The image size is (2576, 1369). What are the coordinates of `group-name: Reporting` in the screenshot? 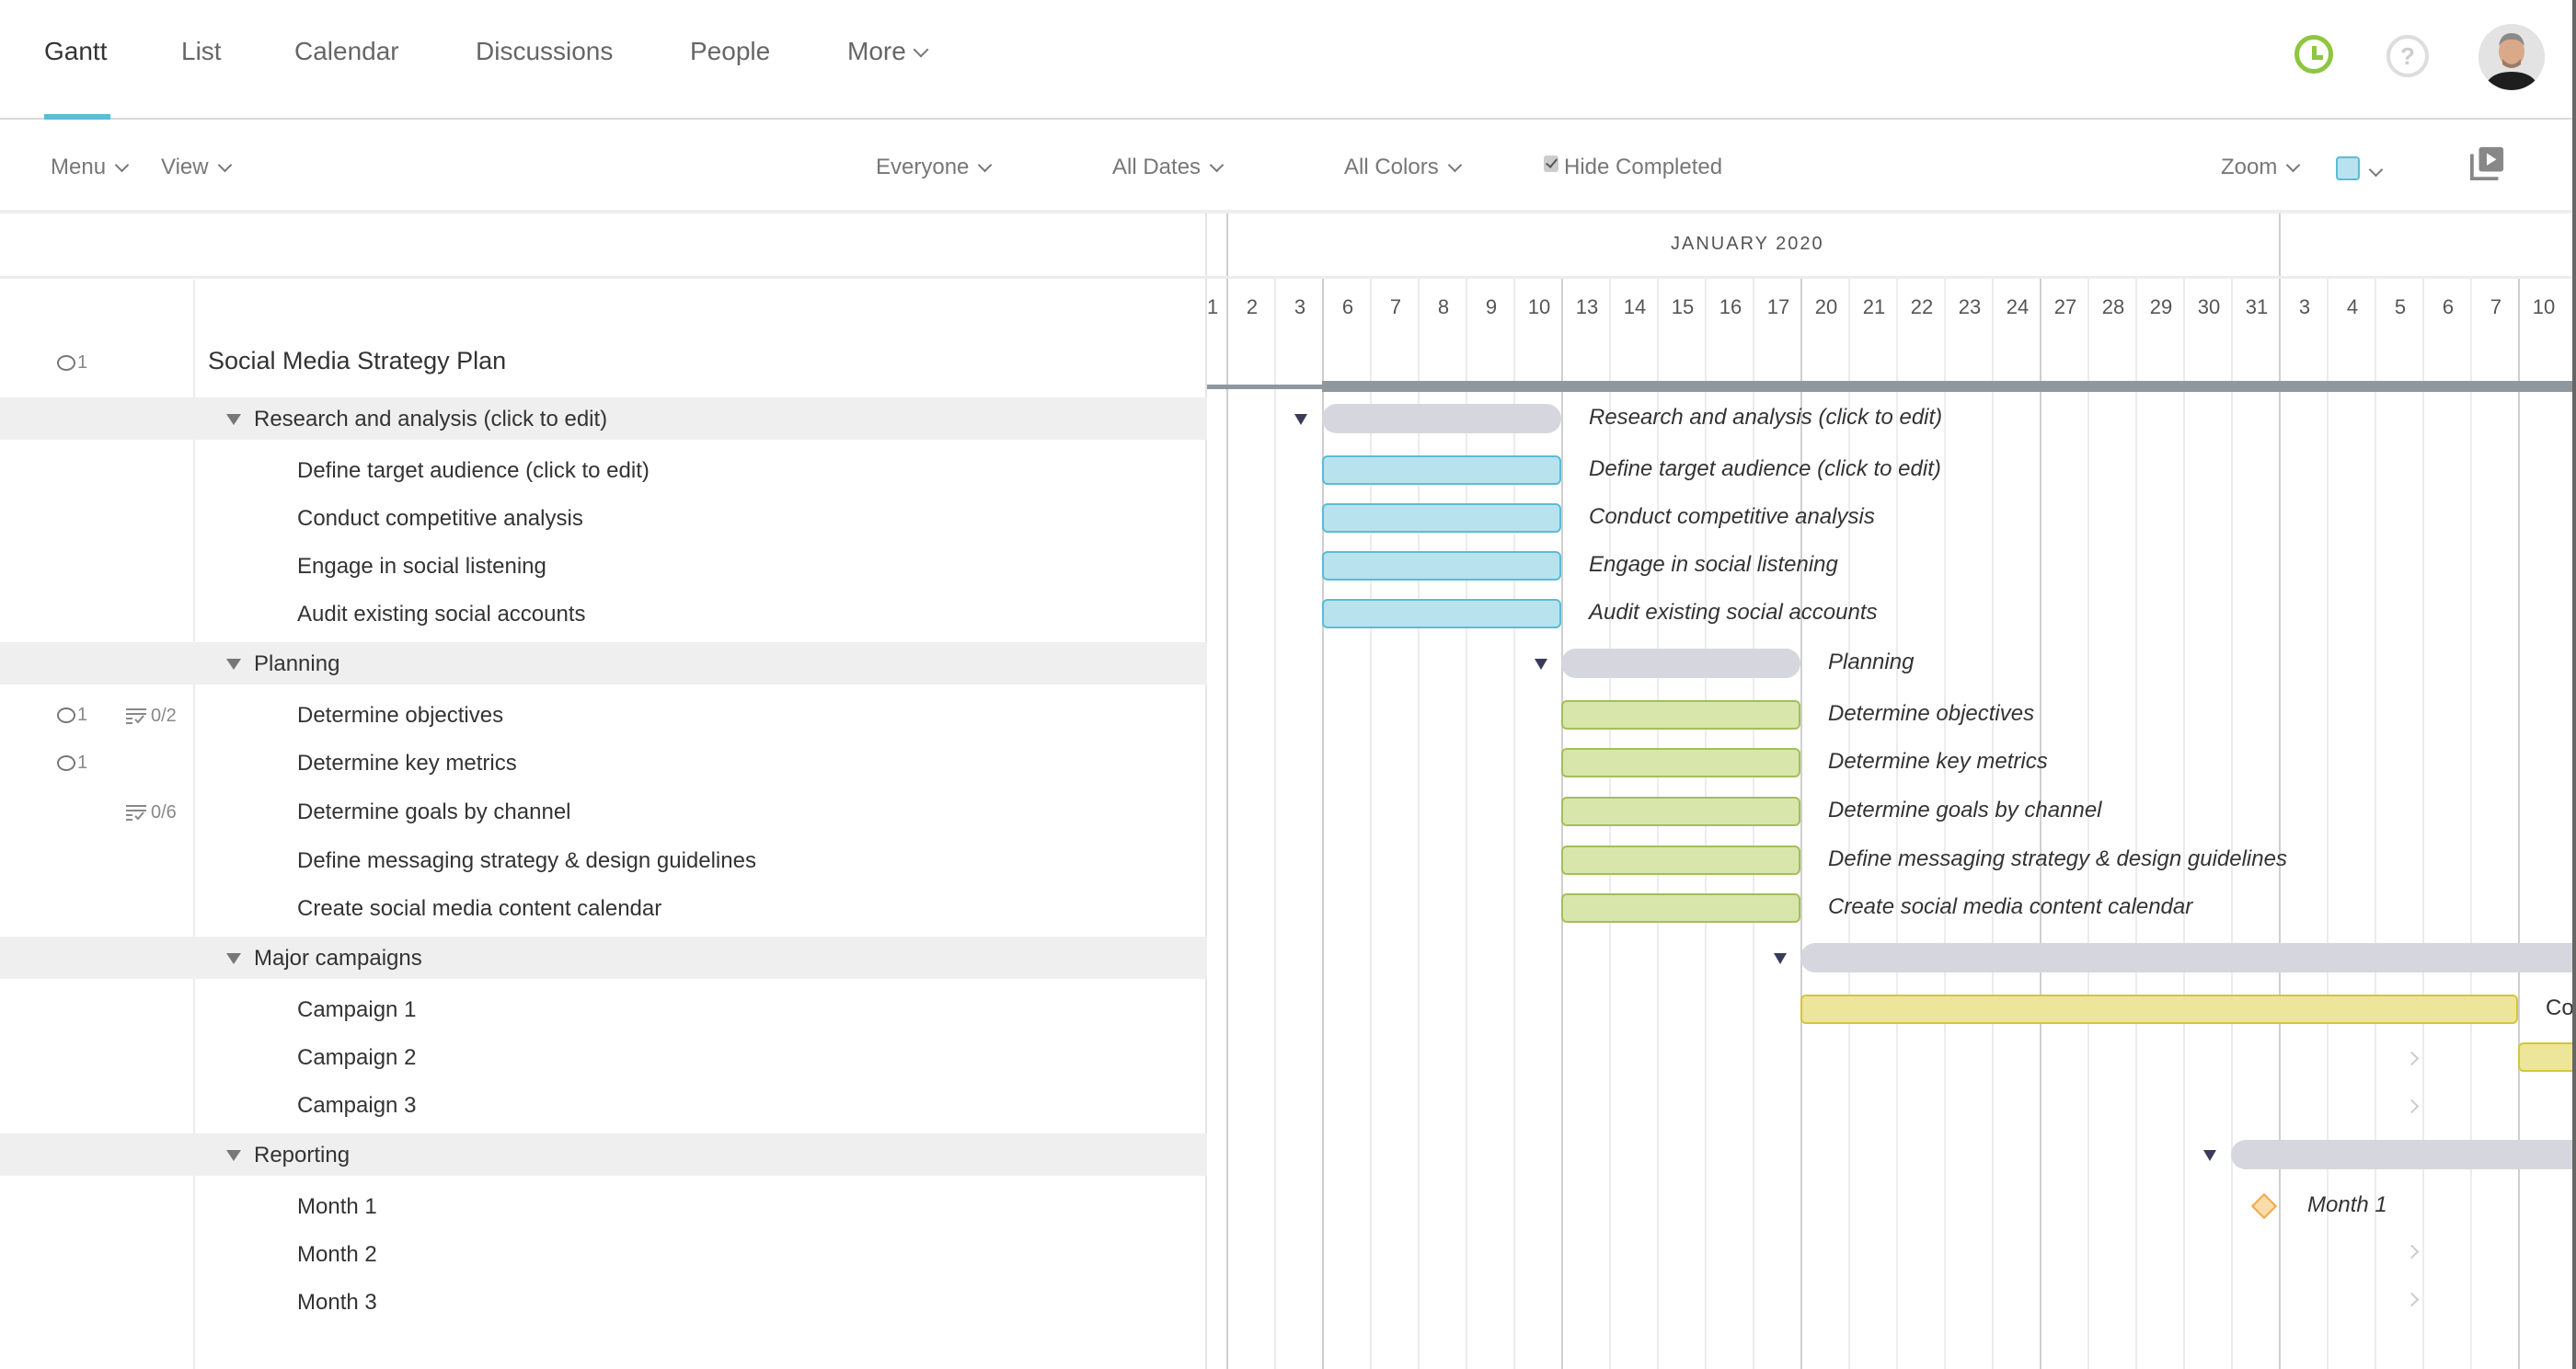 It's located at (302, 1155).